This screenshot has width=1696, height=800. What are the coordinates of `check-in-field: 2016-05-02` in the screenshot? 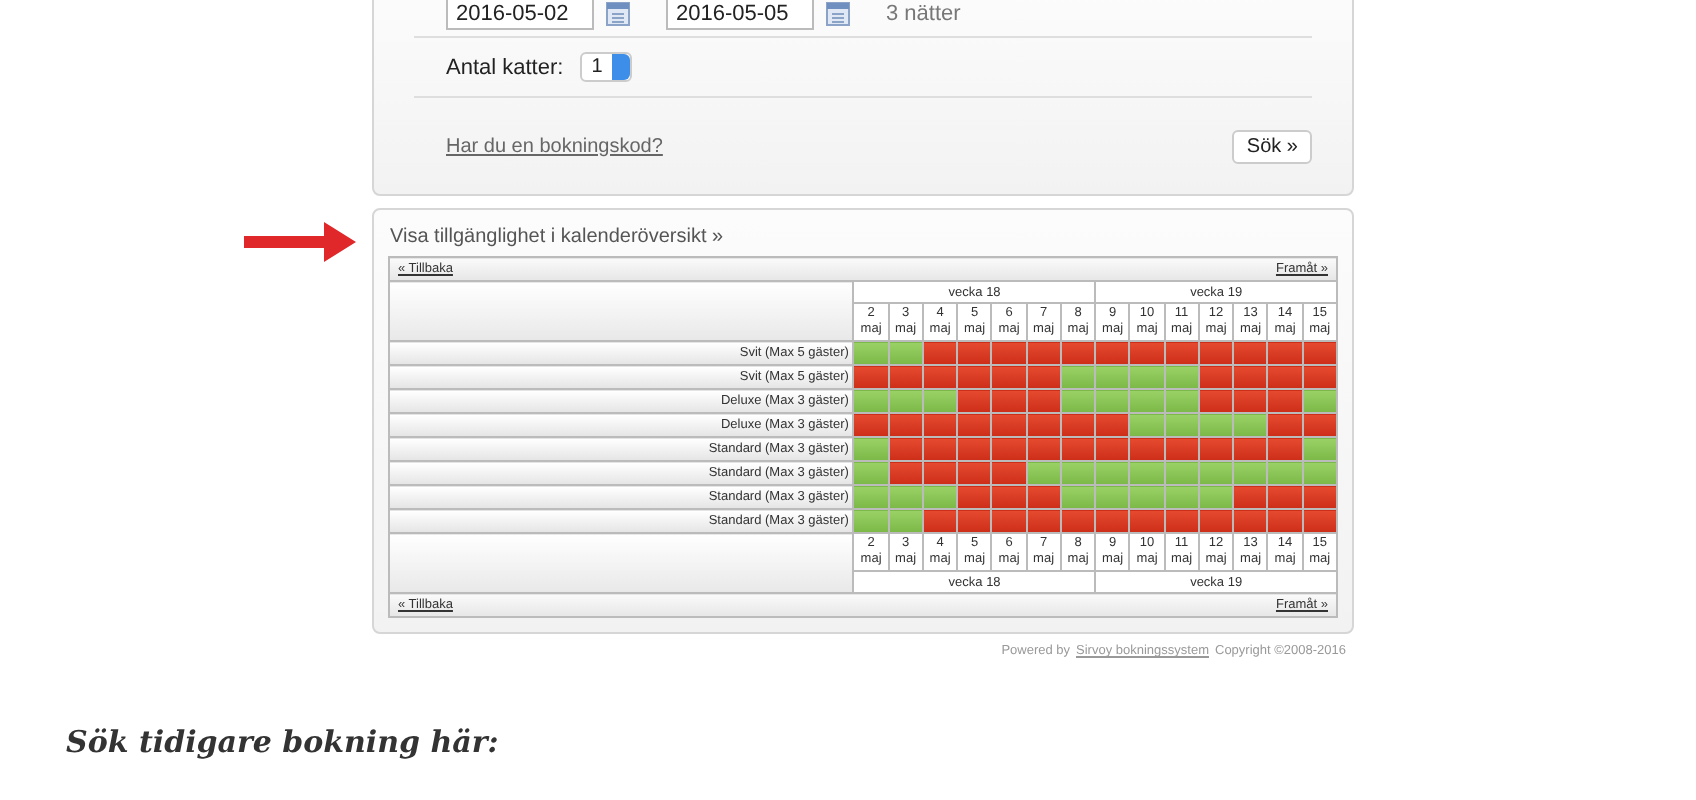 It's located at (520, 14).